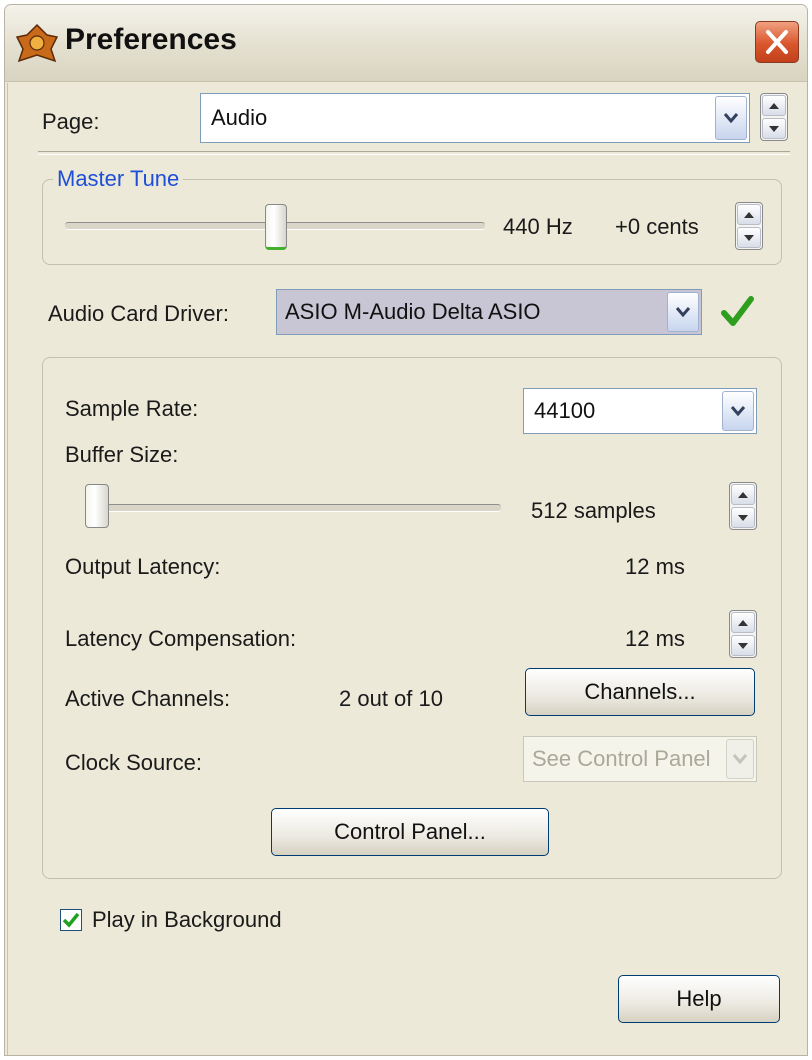  I want to click on master-tune-spinner, so click(749, 226).